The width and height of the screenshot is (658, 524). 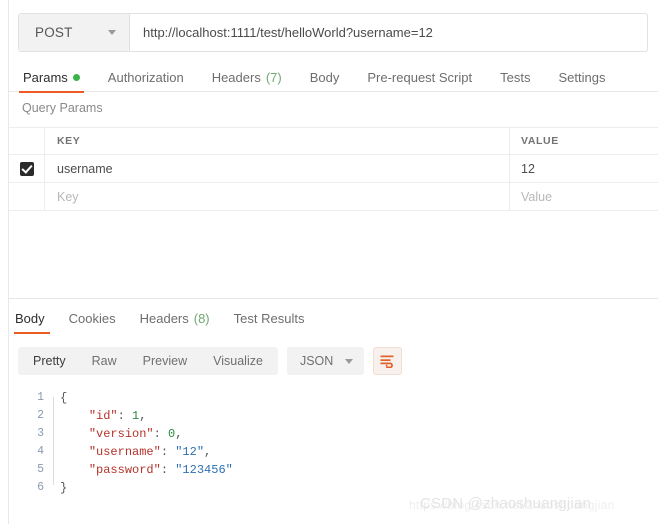 What do you see at coordinates (277, 196) in the screenshot?
I see `row-key-cell: Key` at bounding box center [277, 196].